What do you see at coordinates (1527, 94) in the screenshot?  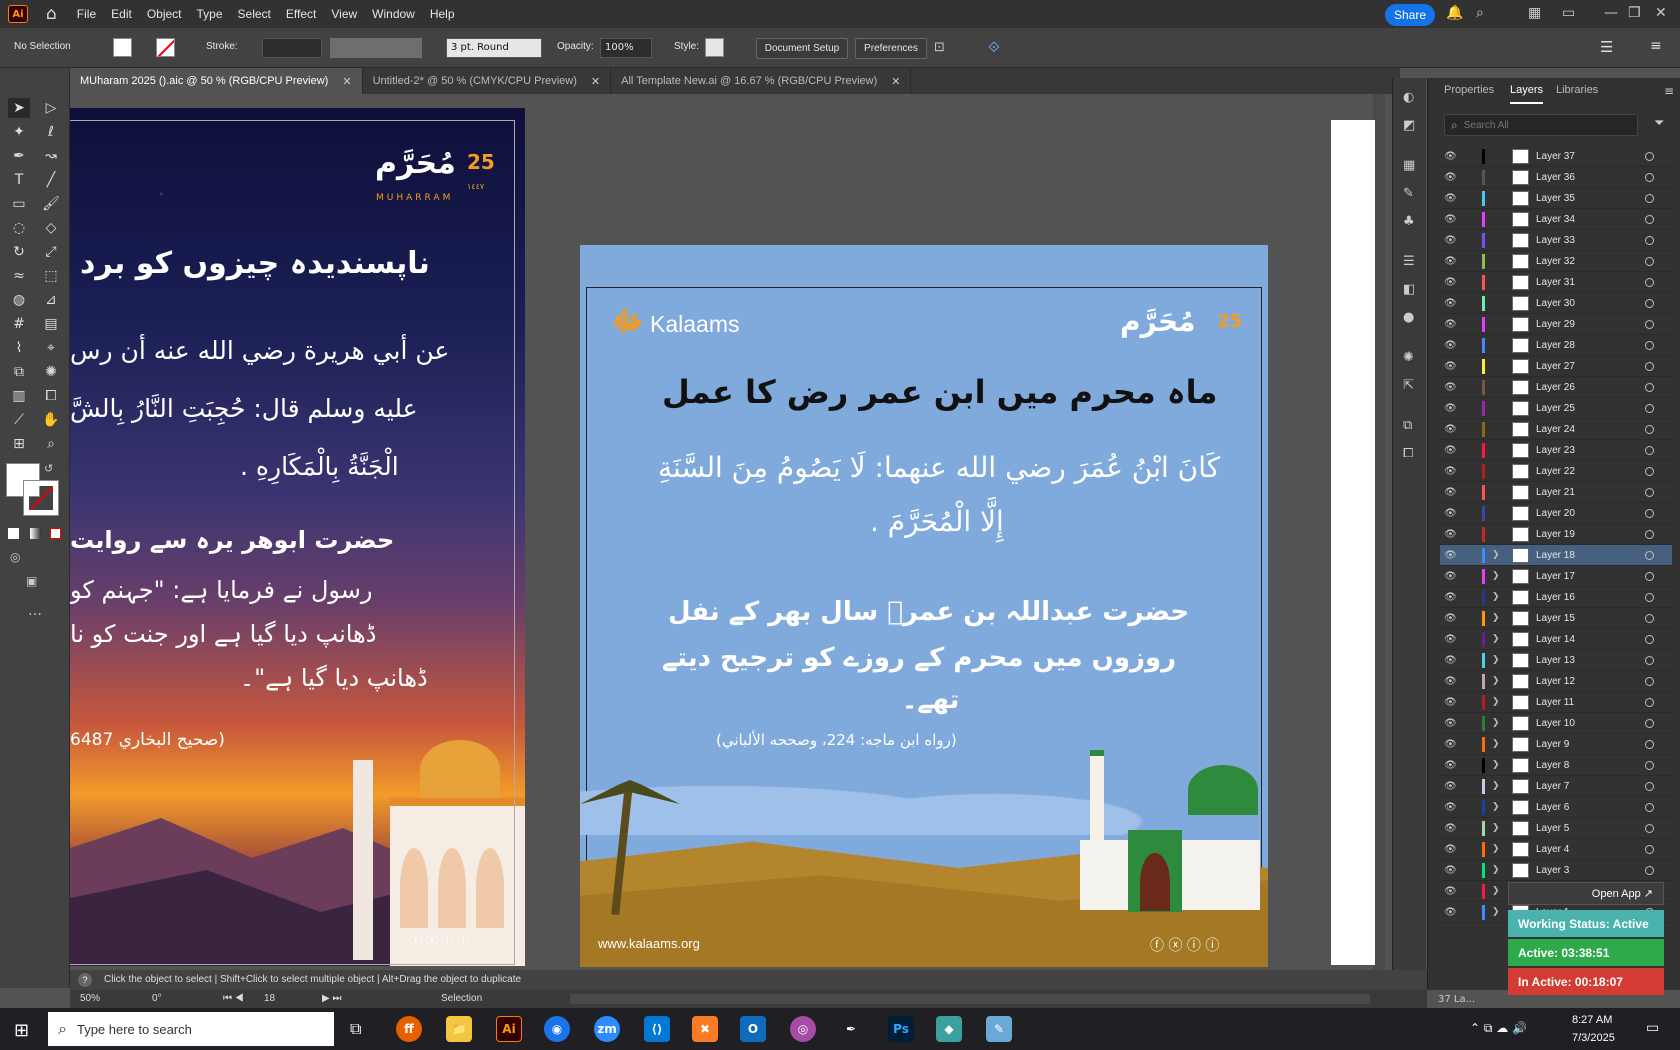 I see `tab-layers: Layers` at bounding box center [1527, 94].